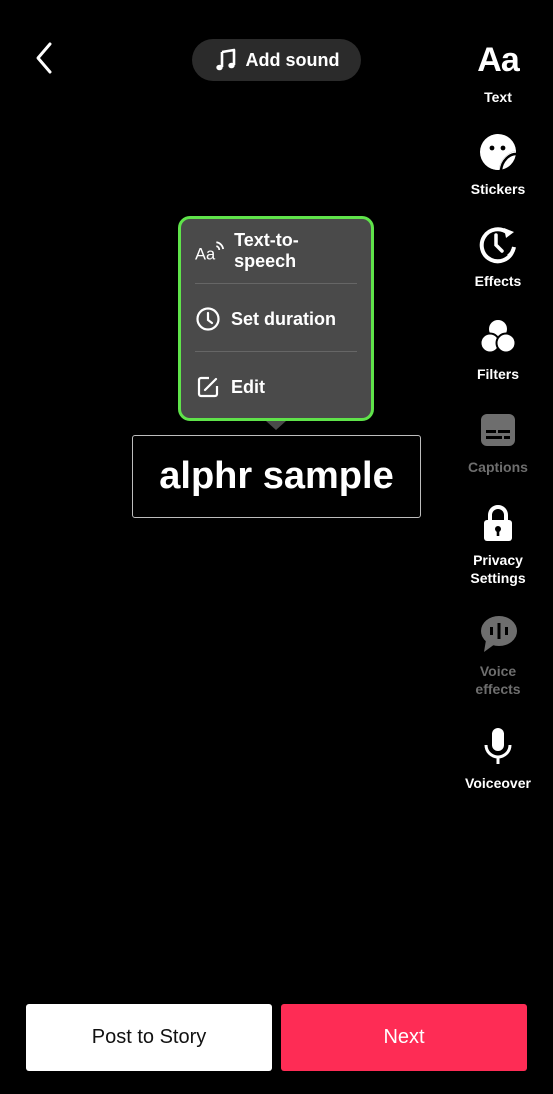 This screenshot has width=553, height=1094. I want to click on sidebar-item-effects: Effects, so click(498, 256).